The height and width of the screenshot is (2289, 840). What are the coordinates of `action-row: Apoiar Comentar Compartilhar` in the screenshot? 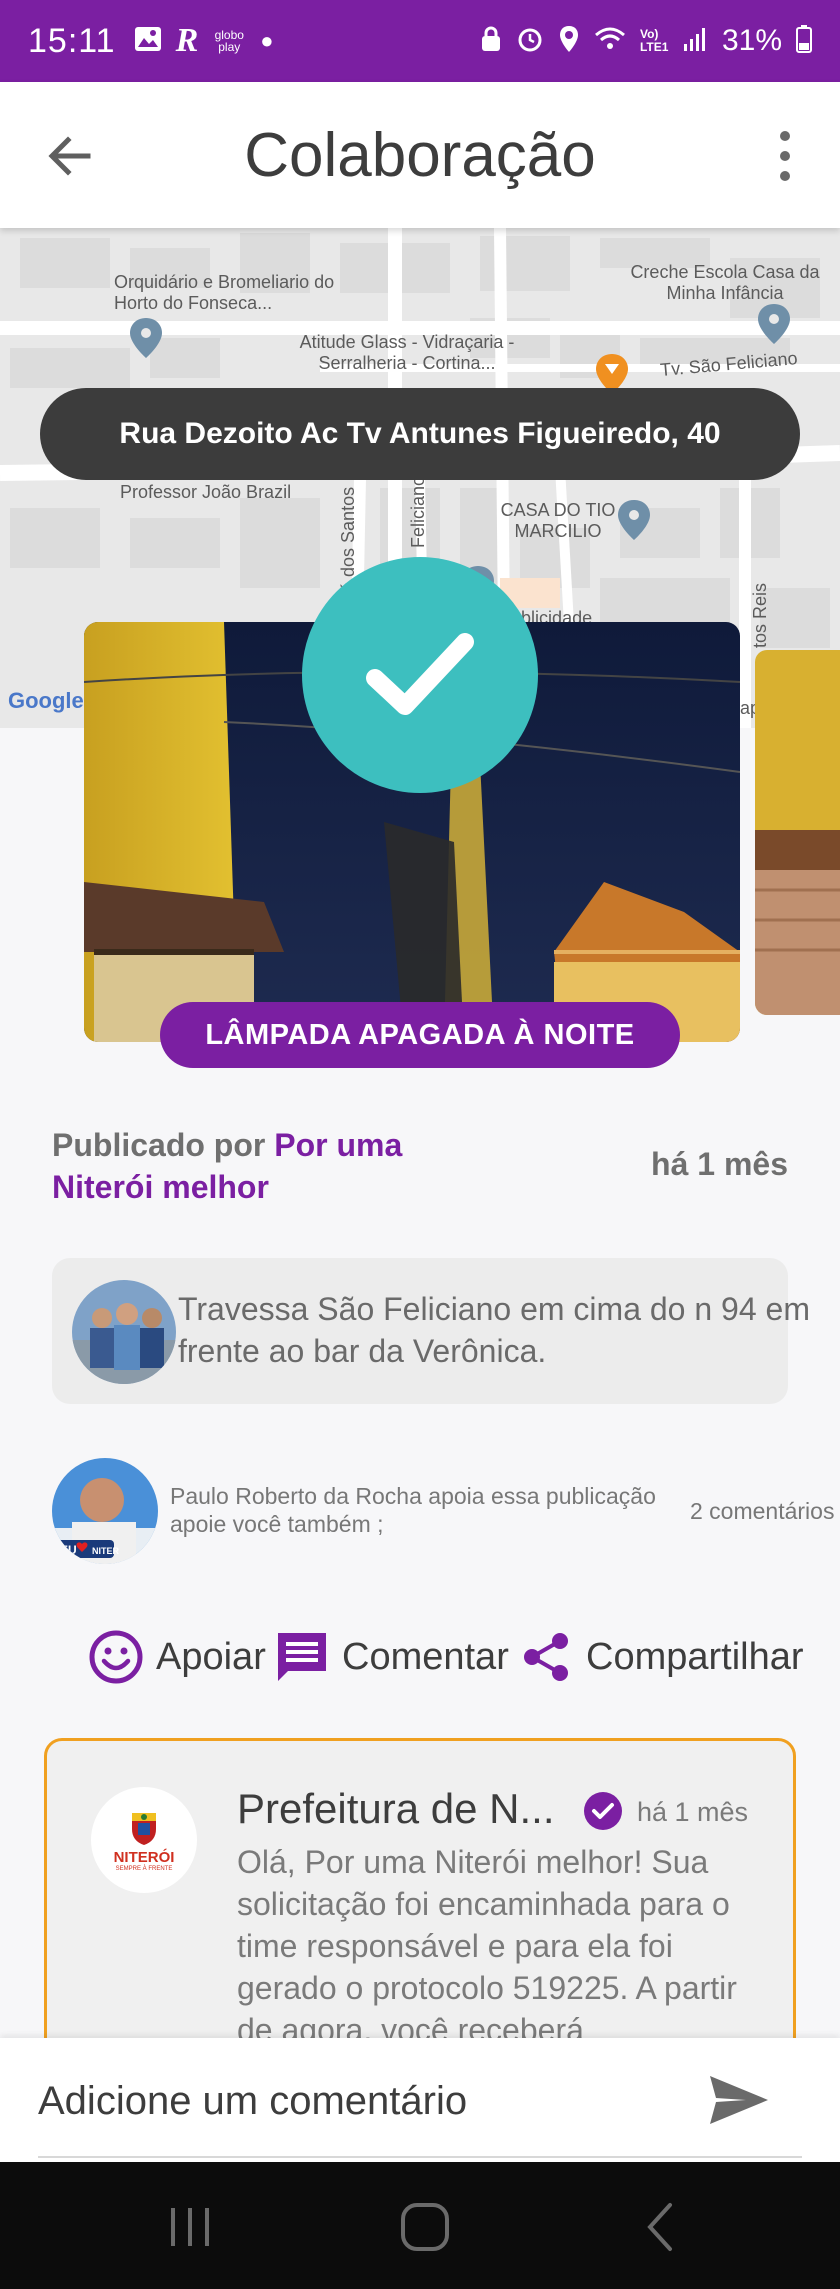 It's located at (420, 1657).